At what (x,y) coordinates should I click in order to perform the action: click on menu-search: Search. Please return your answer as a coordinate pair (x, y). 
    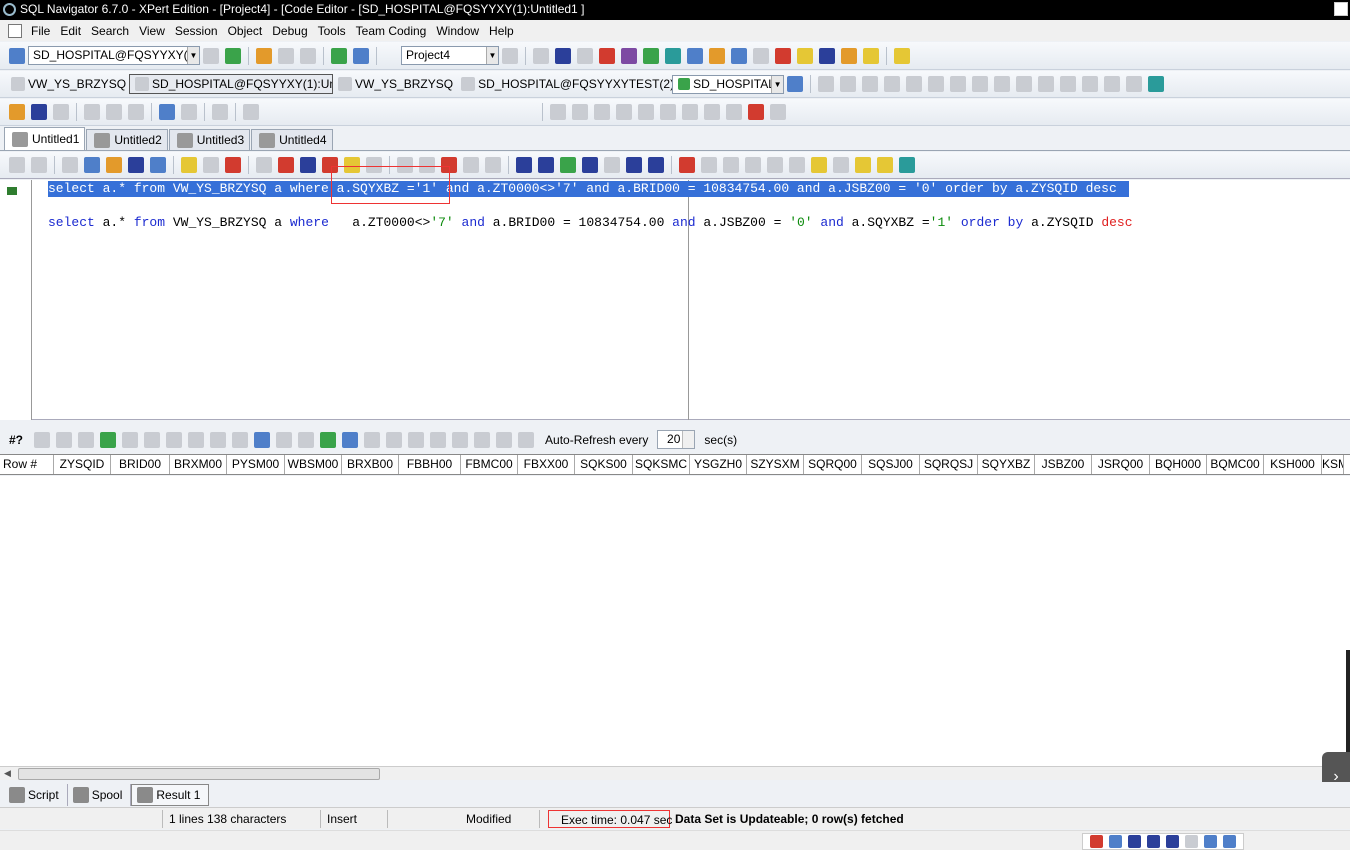
    Looking at the image, I should click on (110, 31).